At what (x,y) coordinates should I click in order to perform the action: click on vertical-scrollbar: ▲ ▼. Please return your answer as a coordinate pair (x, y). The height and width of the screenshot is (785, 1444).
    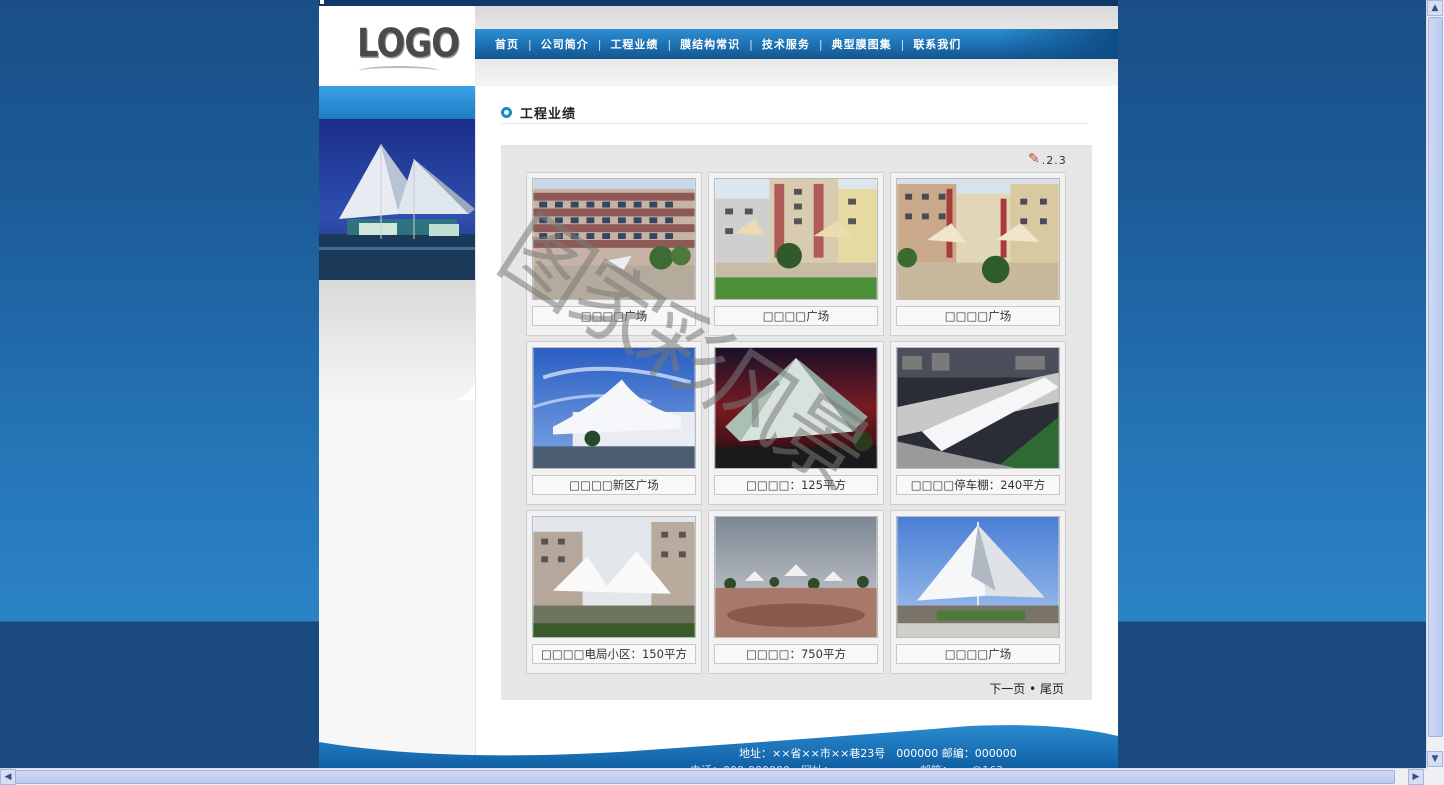
    Looking at the image, I should click on (1435, 384).